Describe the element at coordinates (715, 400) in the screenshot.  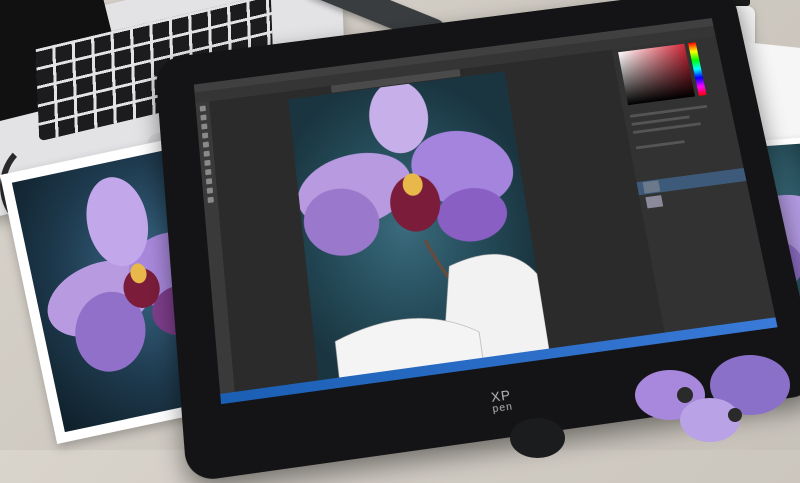
I see `orchid-stickers` at that location.